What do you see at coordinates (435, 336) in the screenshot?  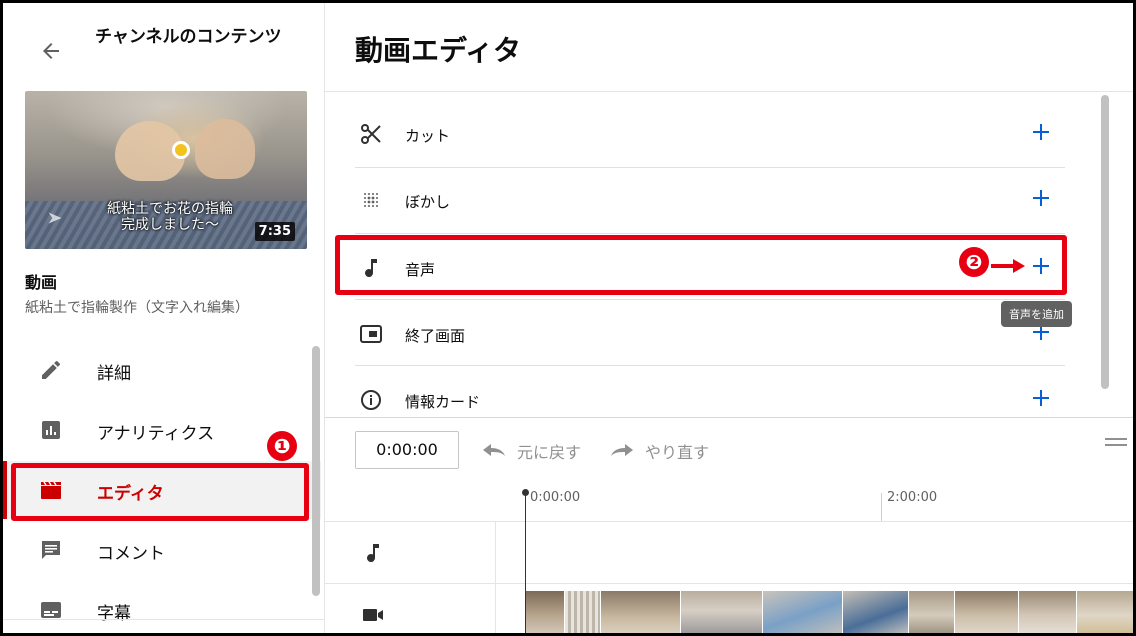 I see `tool-label: 終了画面` at bounding box center [435, 336].